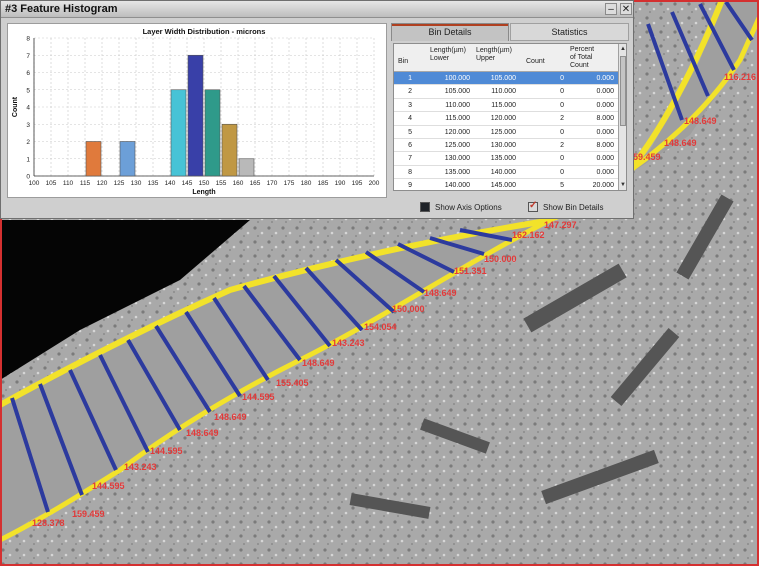  What do you see at coordinates (28, 90) in the screenshot?
I see `y-tick-label: 5` at bounding box center [28, 90].